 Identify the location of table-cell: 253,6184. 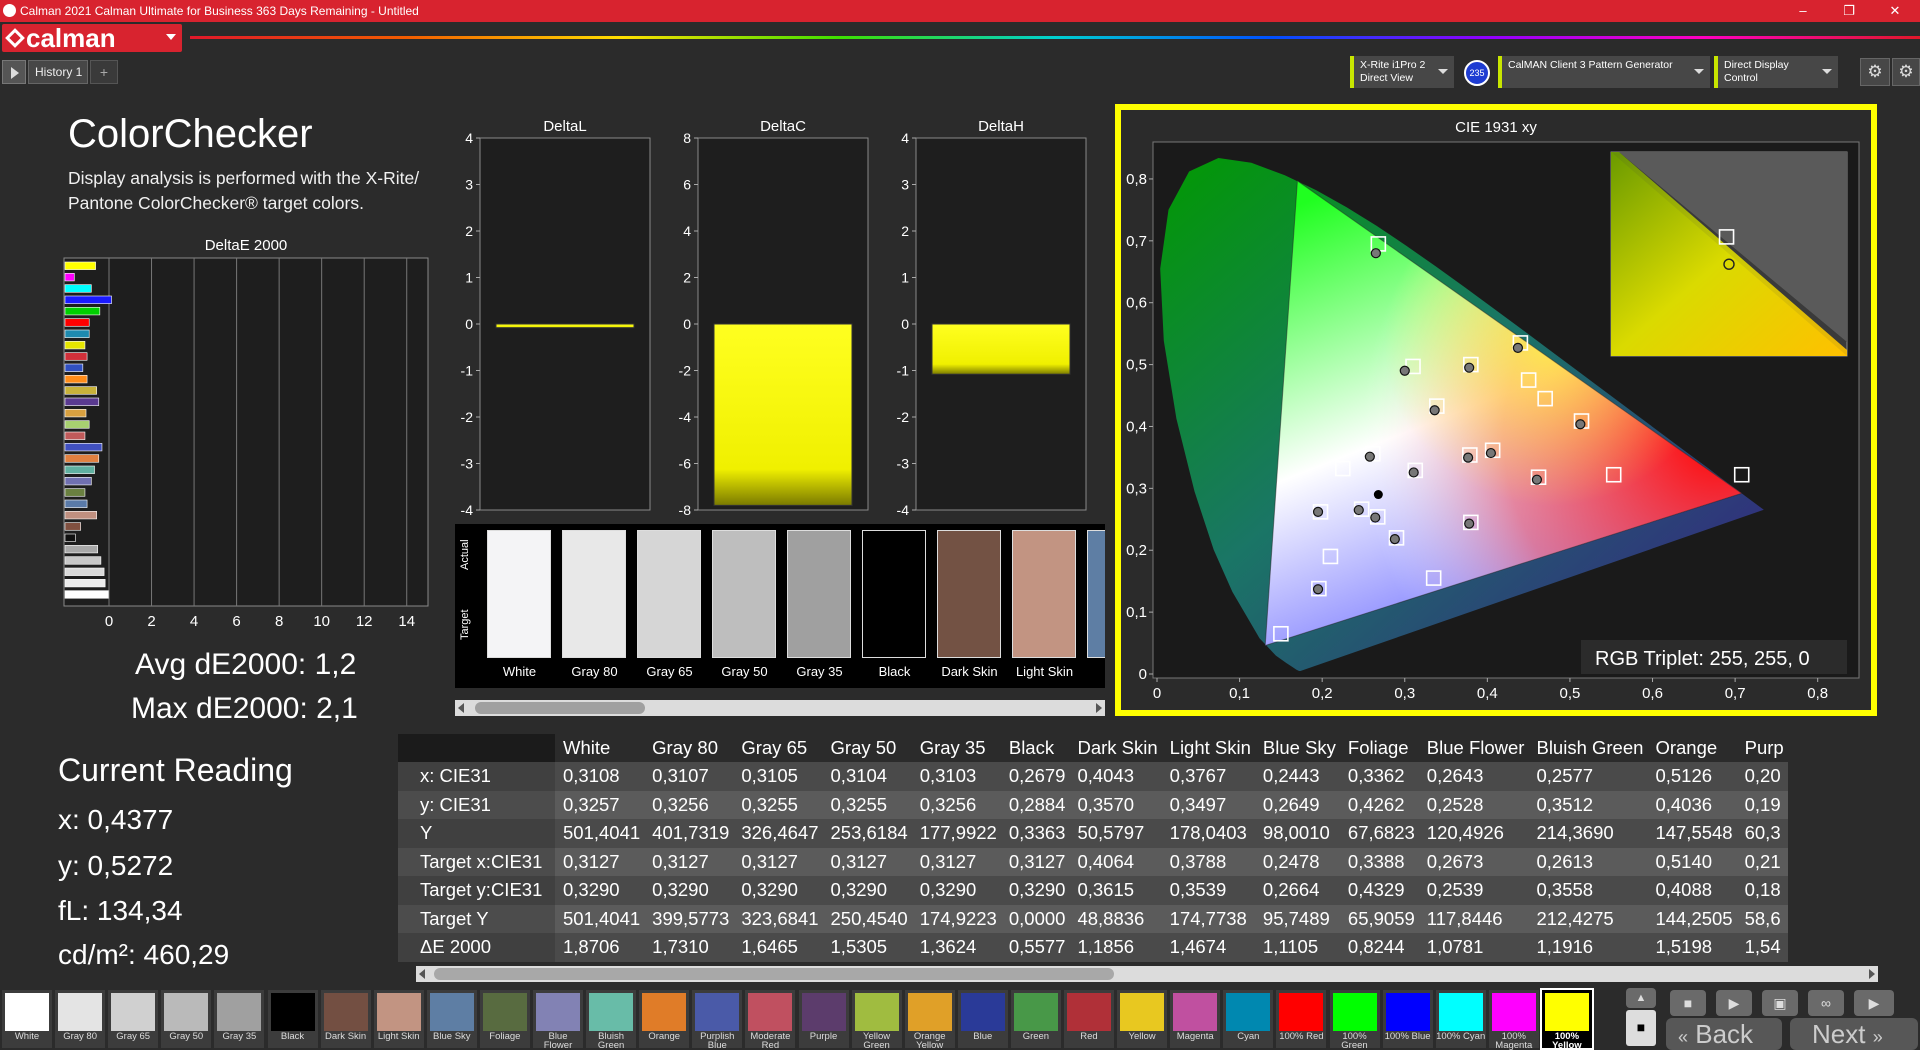
(867, 833).